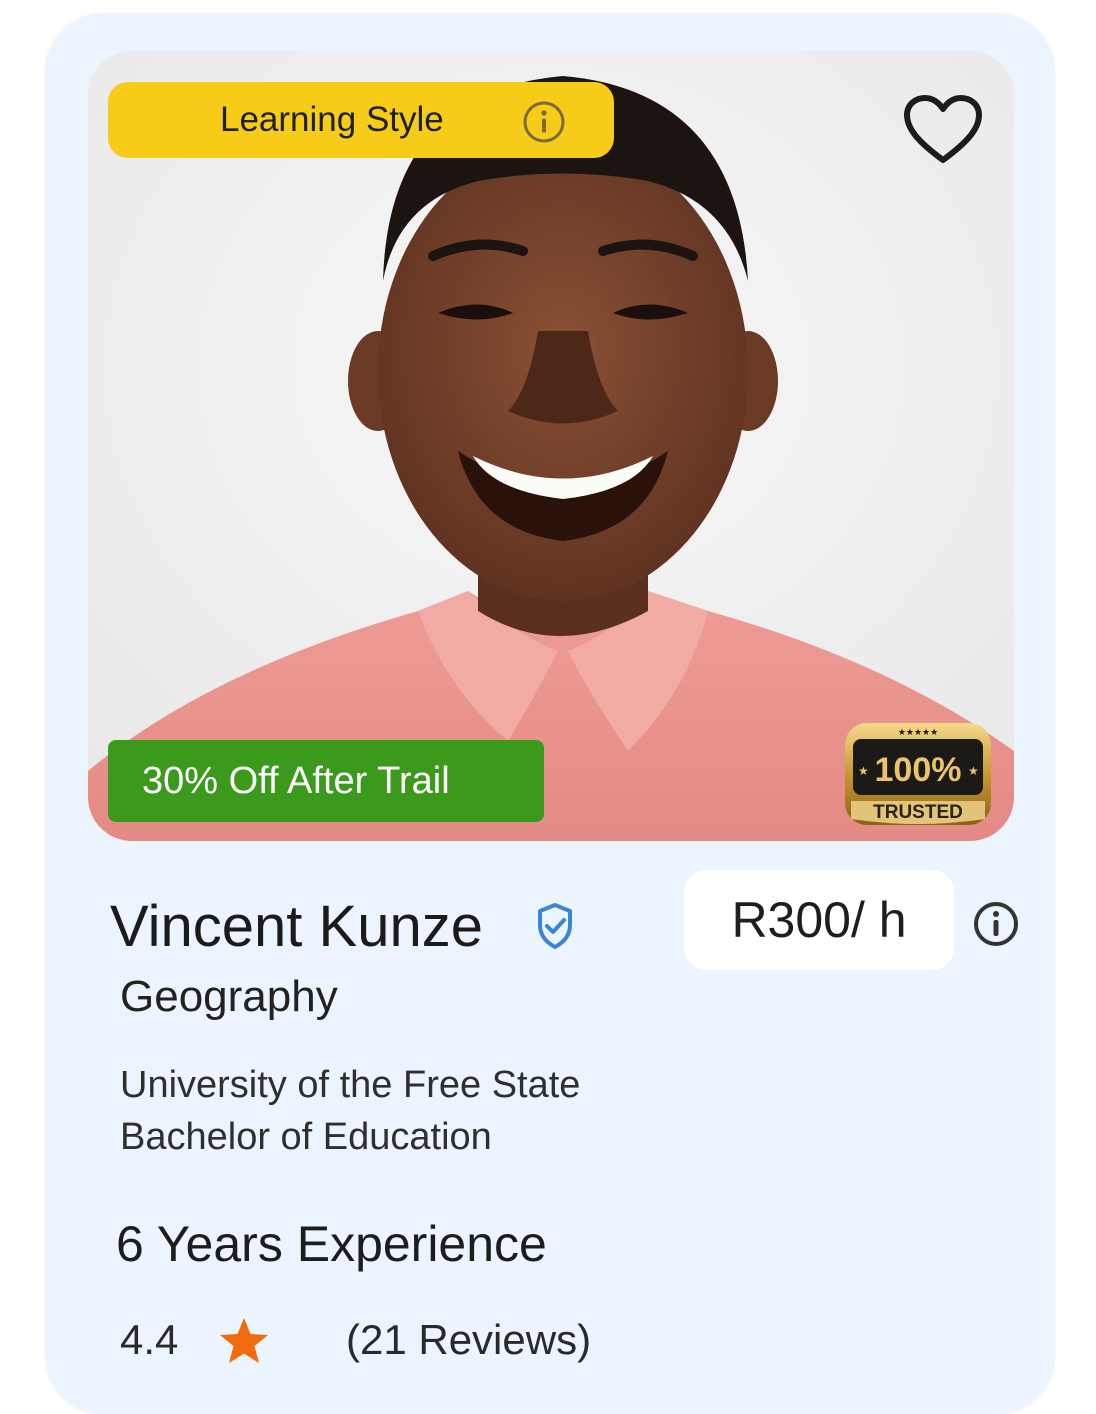 This screenshot has height=1414, width=1096. Describe the element at coordinates (918, 733) in the screenshot. I see `trusted-stars: ★★★★★` at that location.